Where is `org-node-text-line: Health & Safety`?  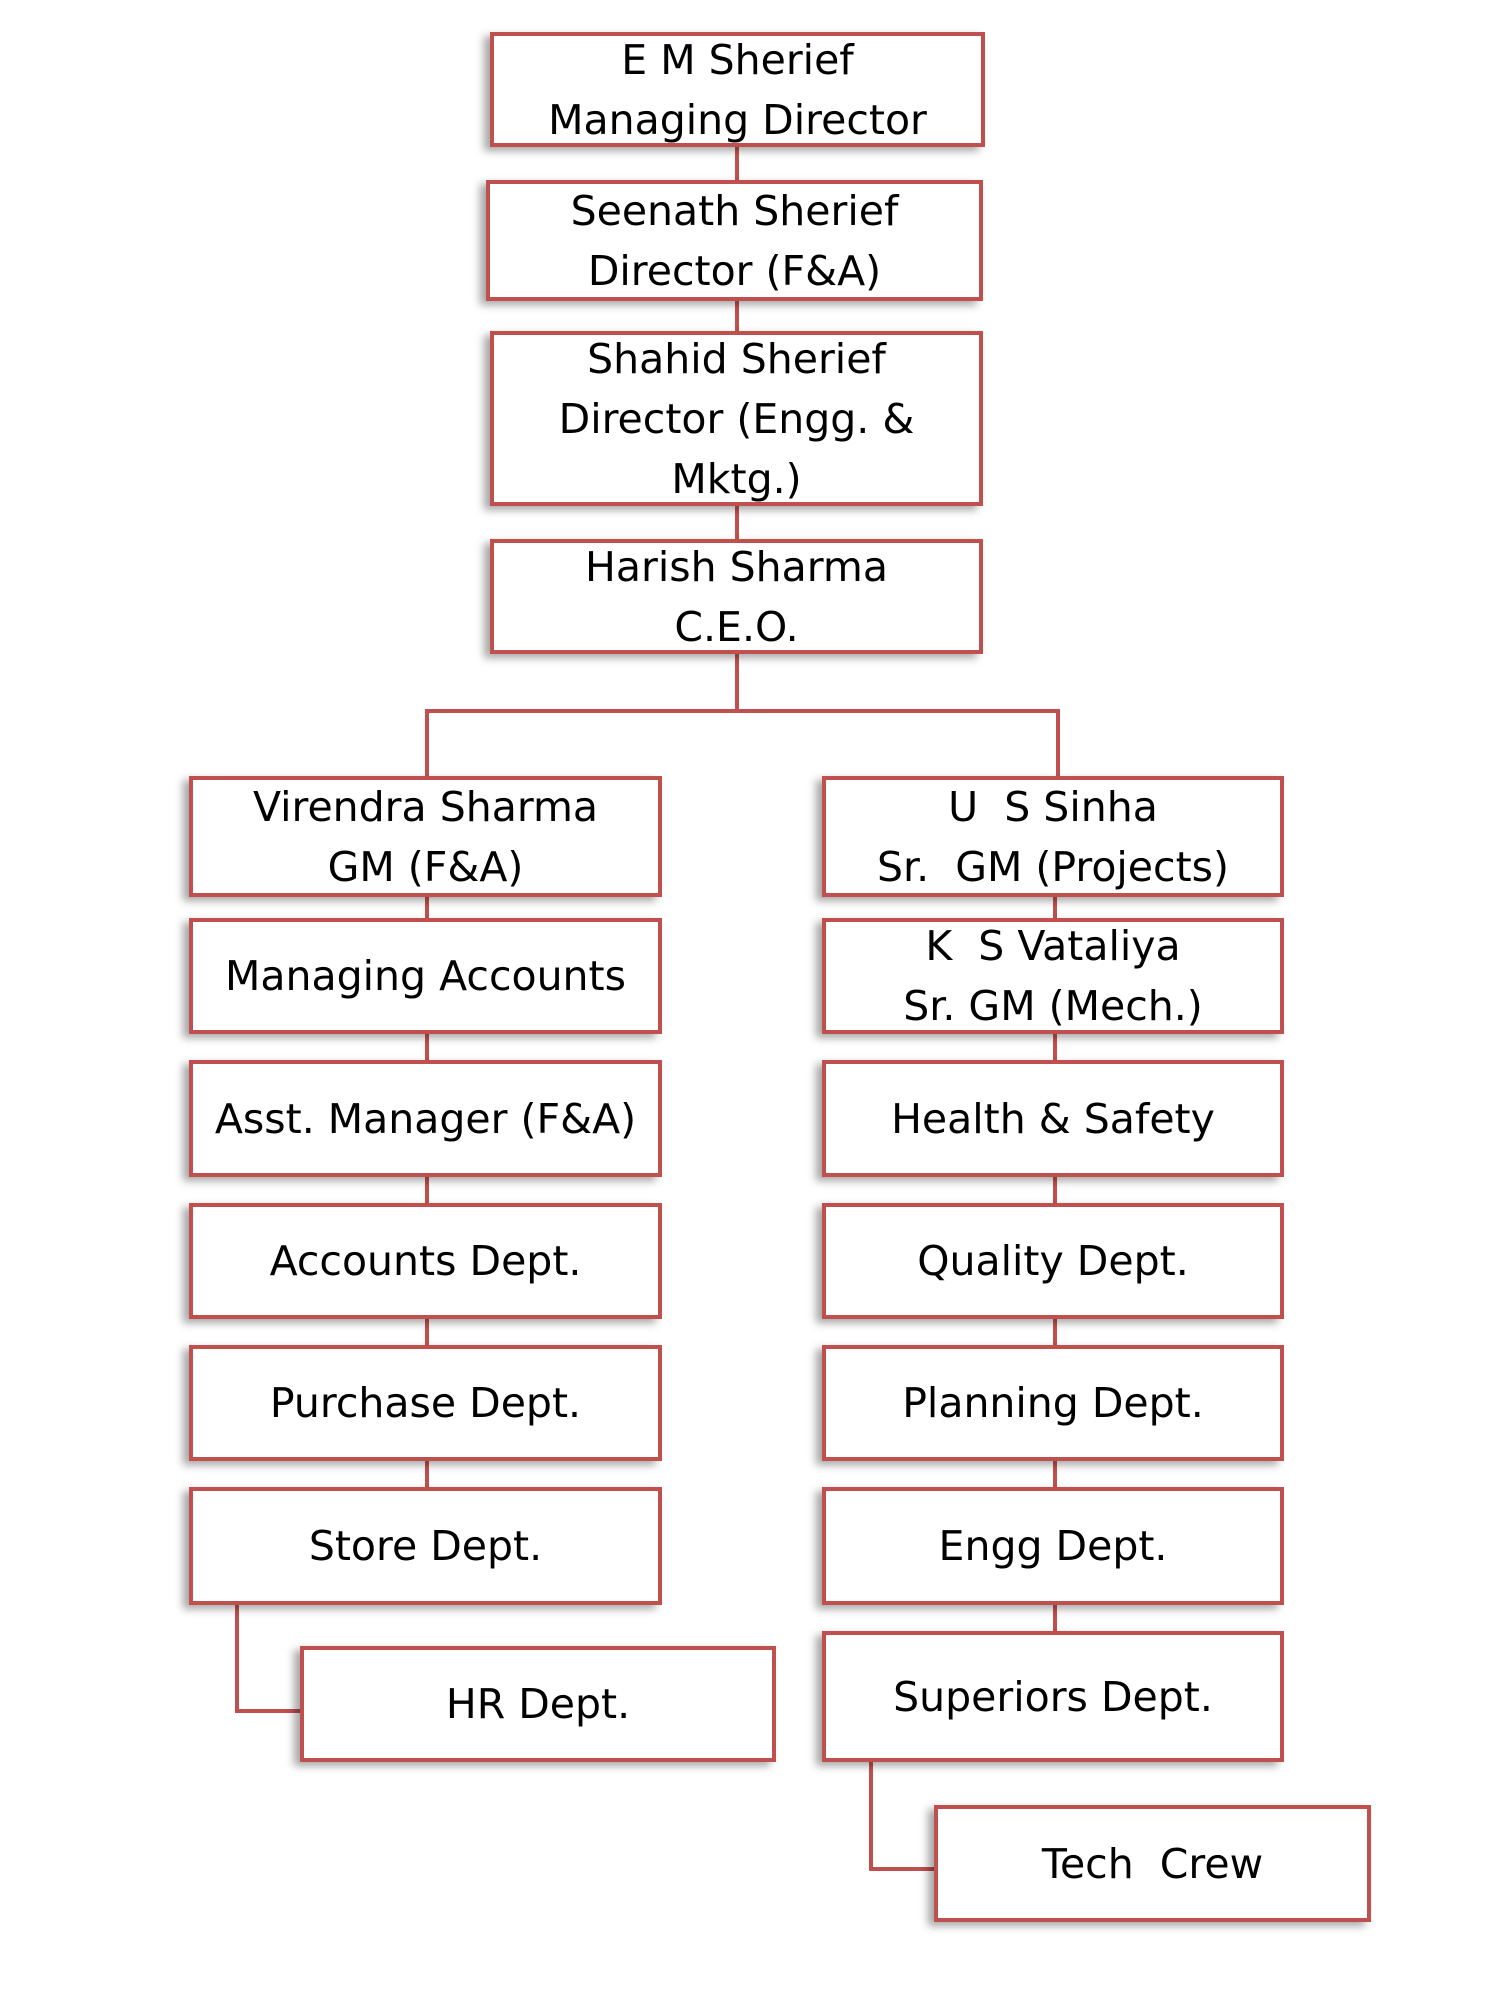 org-node-text-line: Health & Safety is located at coordinates (1053, 1118).